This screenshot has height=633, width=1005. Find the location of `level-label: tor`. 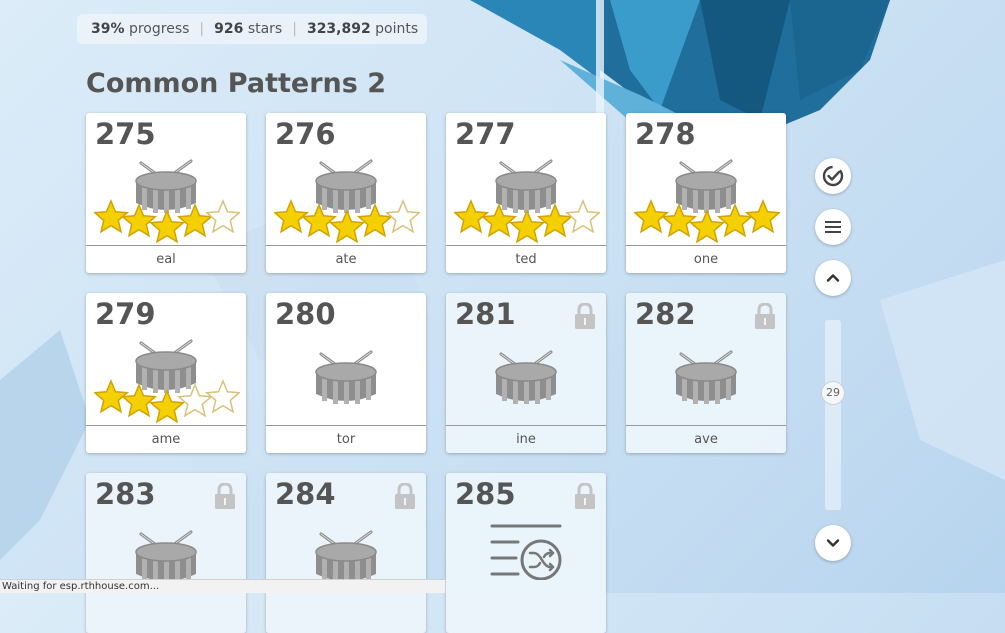

level-label: tor is located at coordinates (346, 439).